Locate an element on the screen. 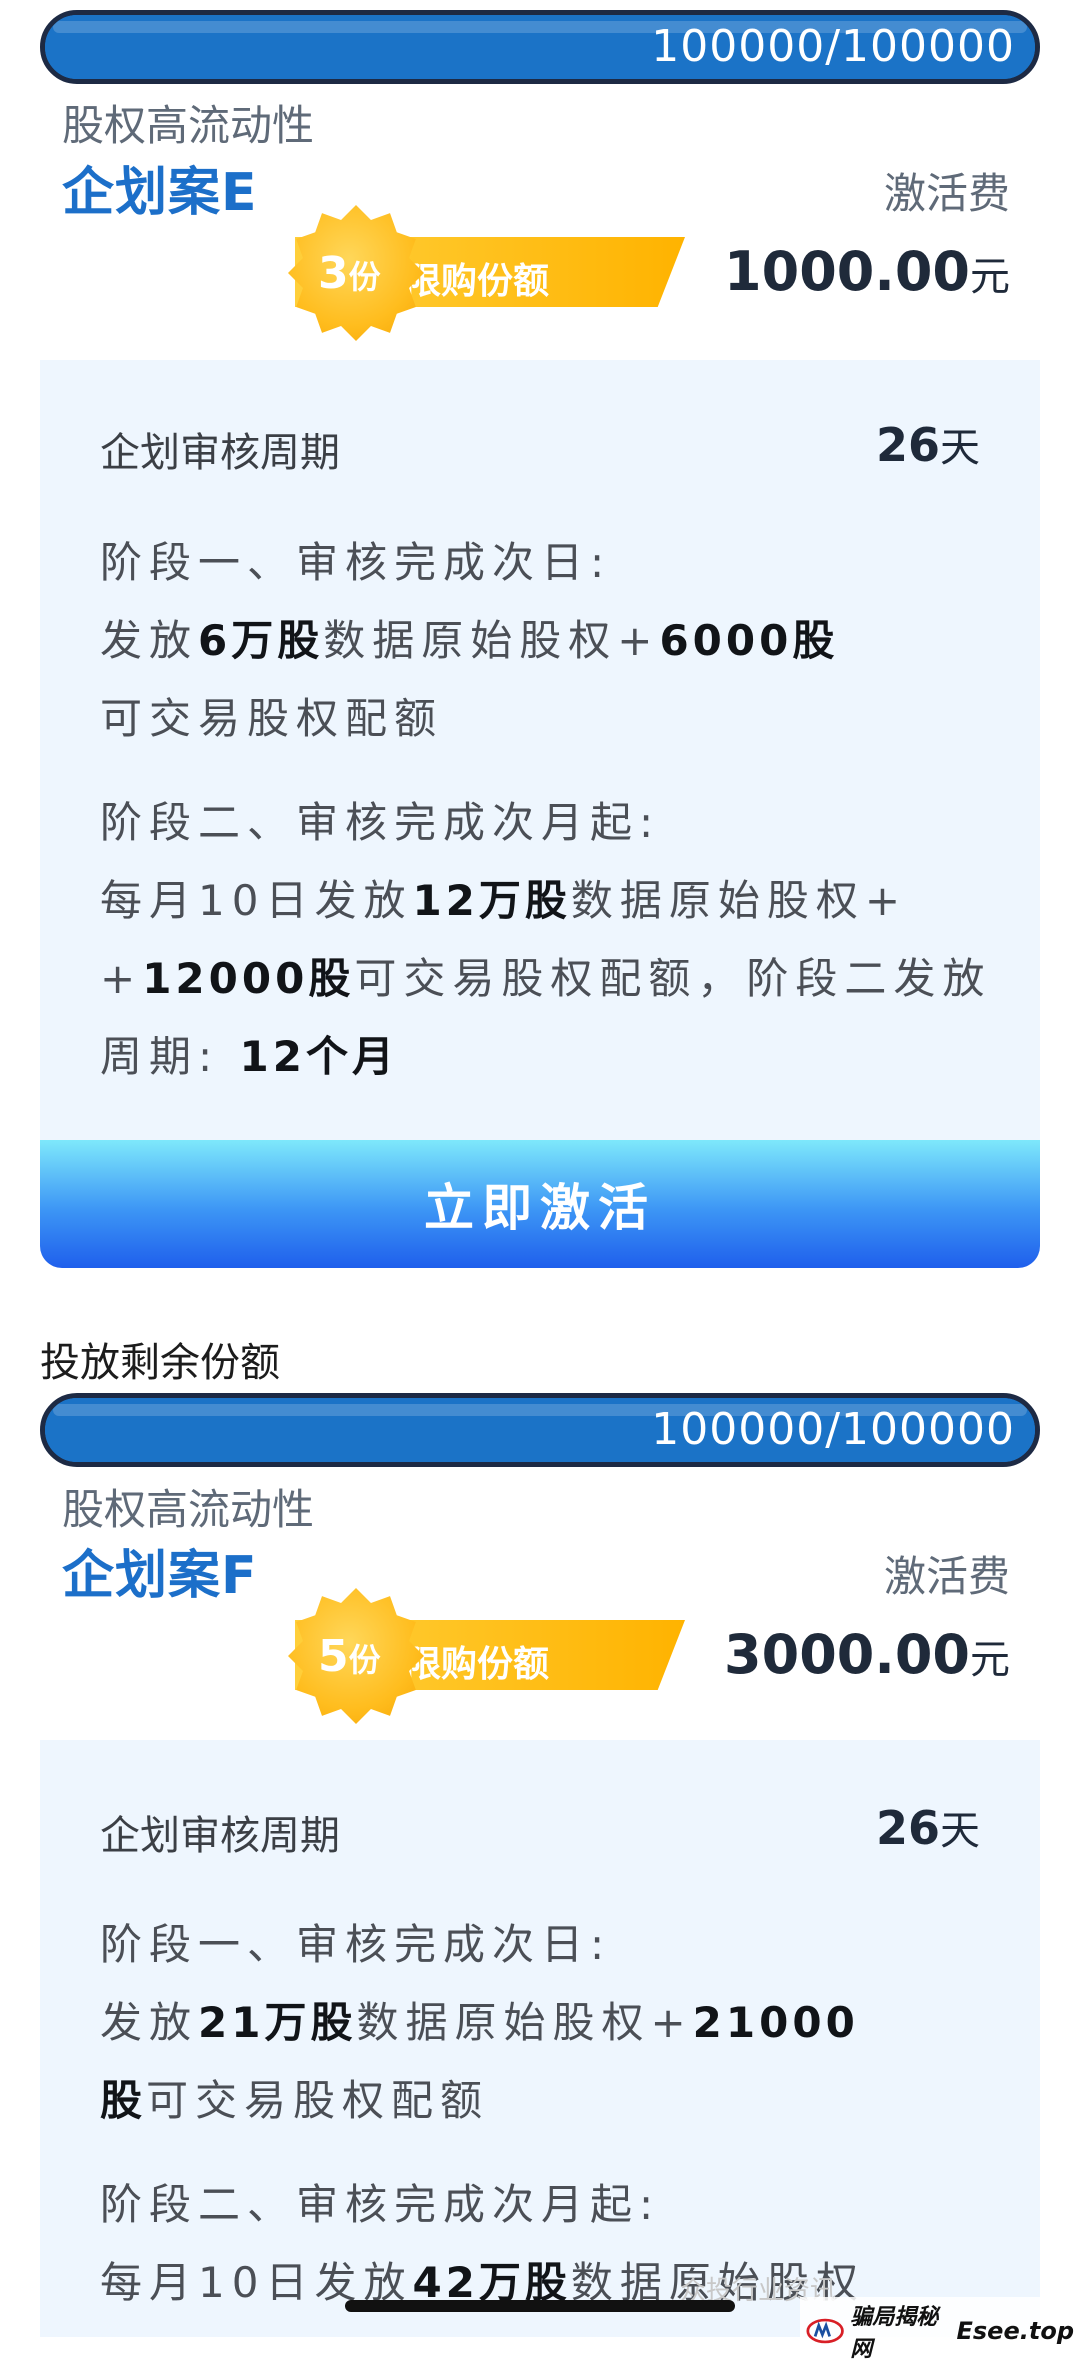  quota-count: 5份 is located at coordinates (349, 1656).